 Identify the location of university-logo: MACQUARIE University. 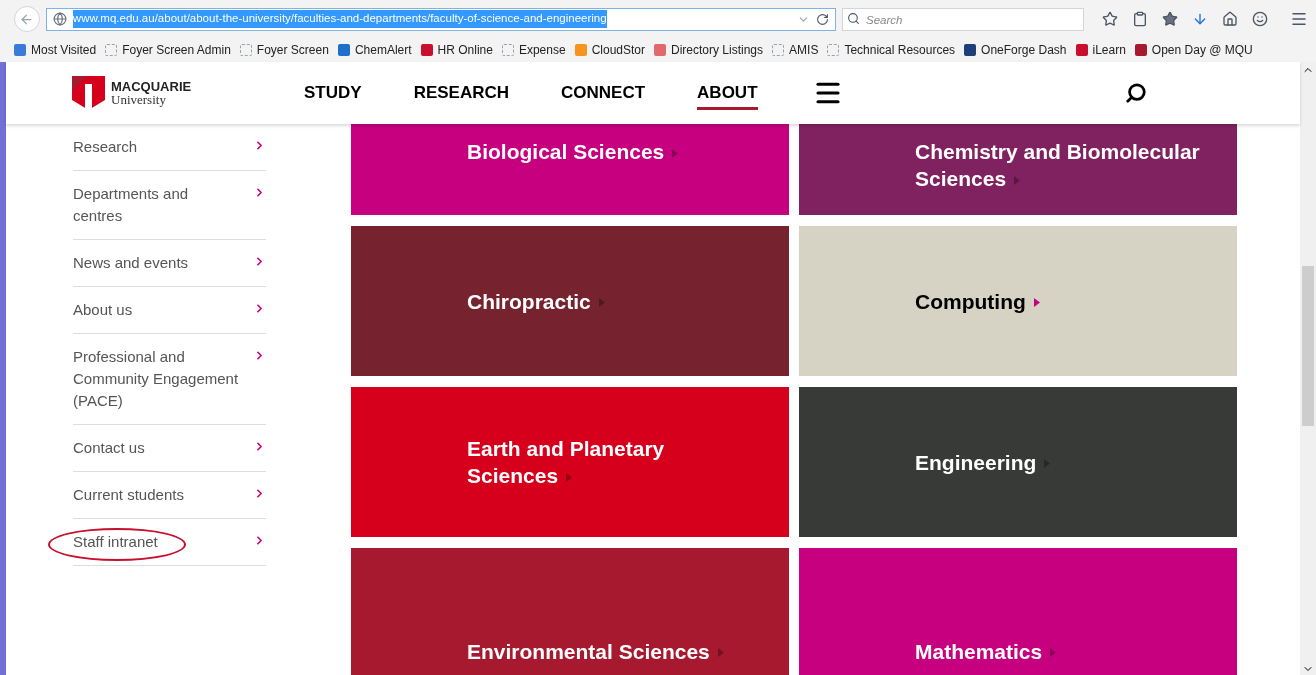
(188, 93).